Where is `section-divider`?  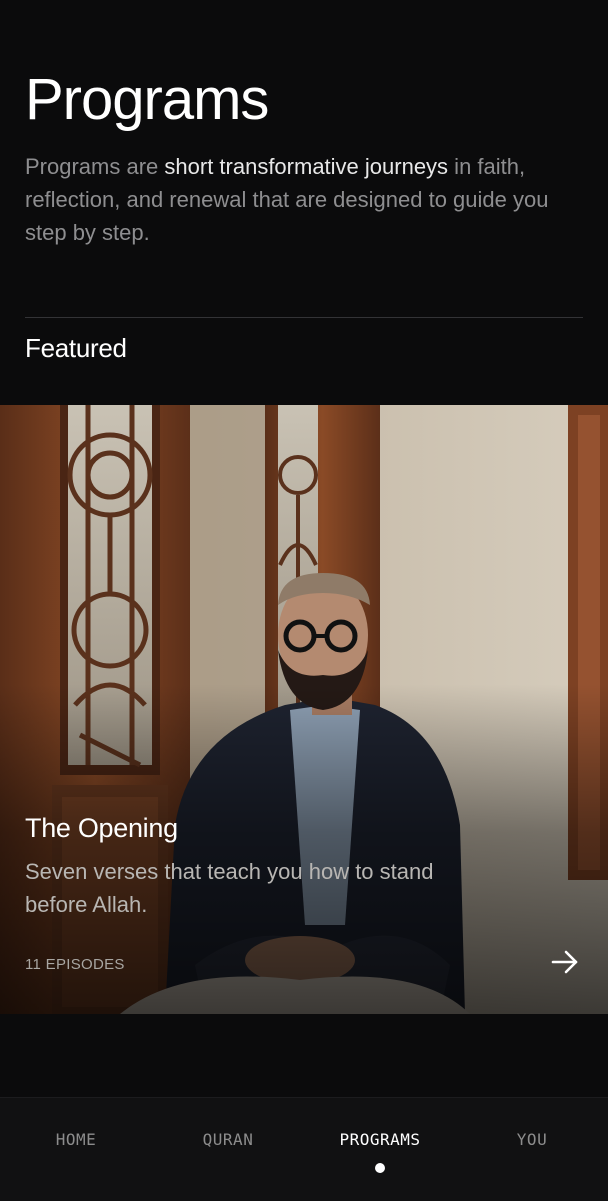 section-divider is located at coordinates (304, 317).